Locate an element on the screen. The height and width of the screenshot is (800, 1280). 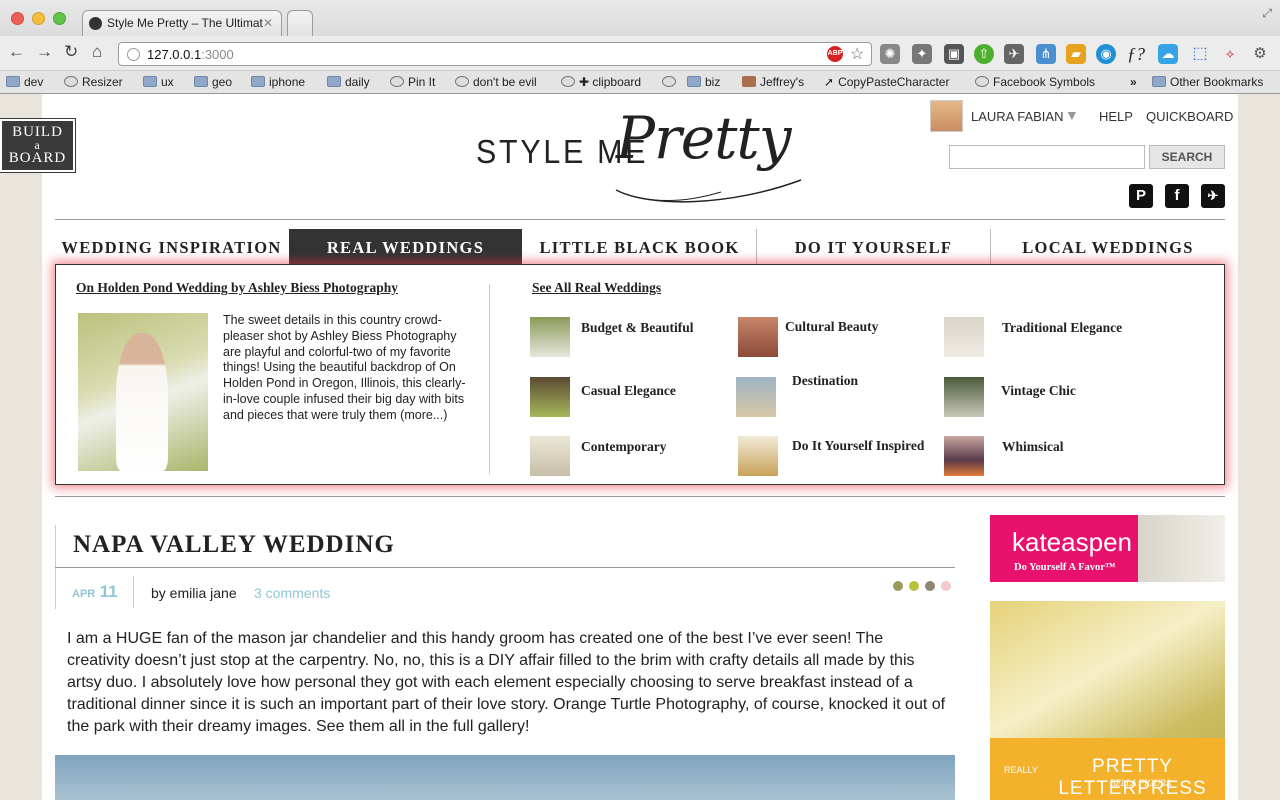
reload-icon: ↻ is located at coordinates (71, 52).